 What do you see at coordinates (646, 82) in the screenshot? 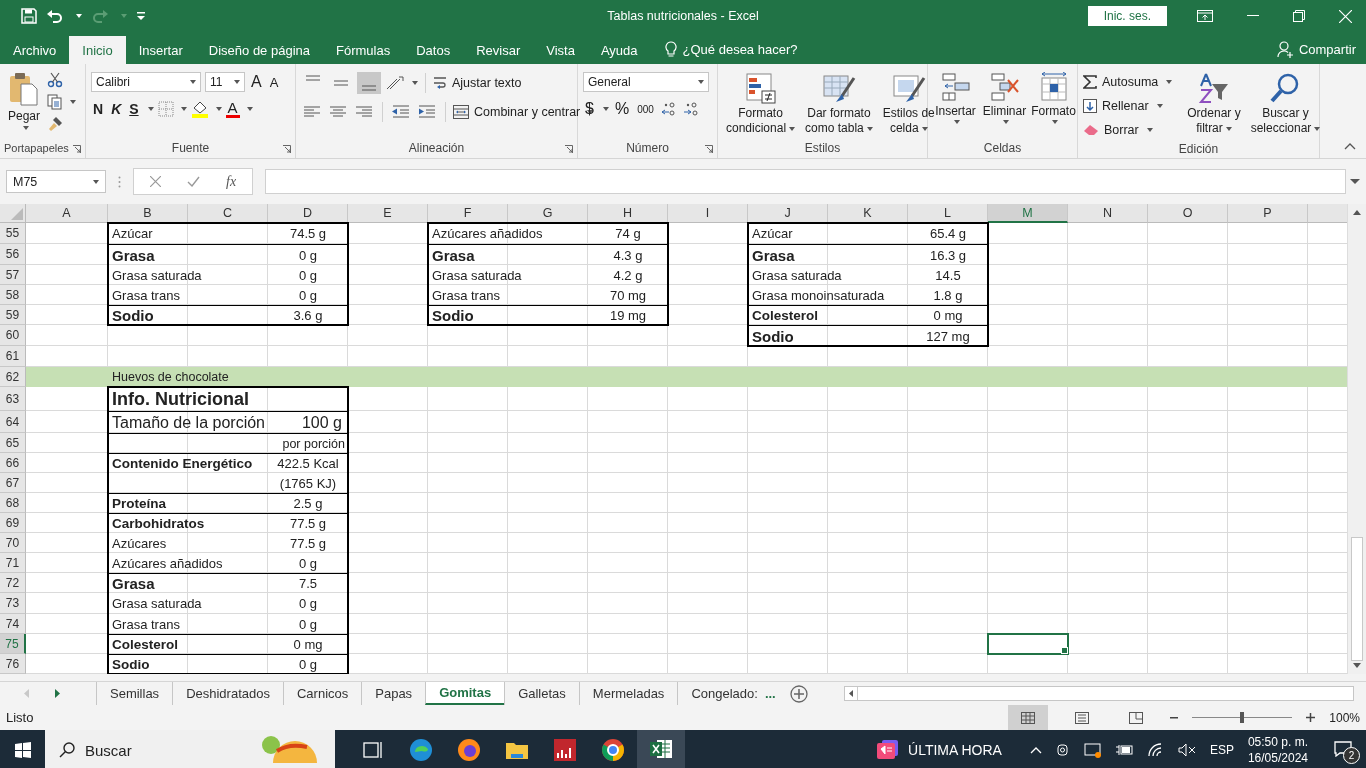
I see `number-format-field: General` at bounding box center [646, 82].